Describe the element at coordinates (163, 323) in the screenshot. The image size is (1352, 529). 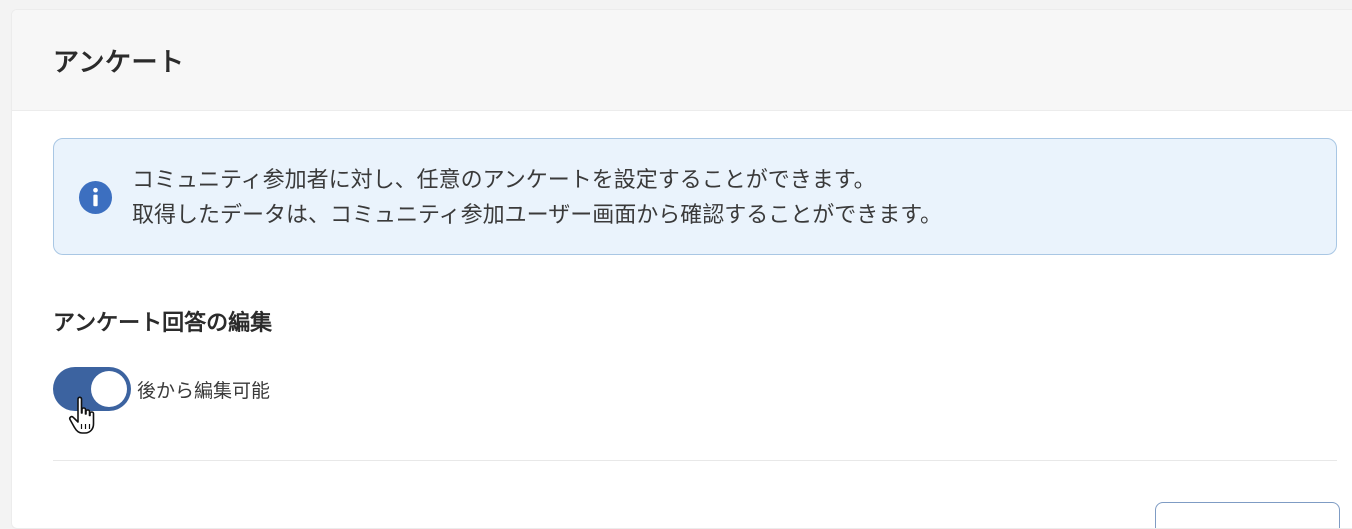
I see `section-title-answer-edit: アンケート回答の編集` at that location.